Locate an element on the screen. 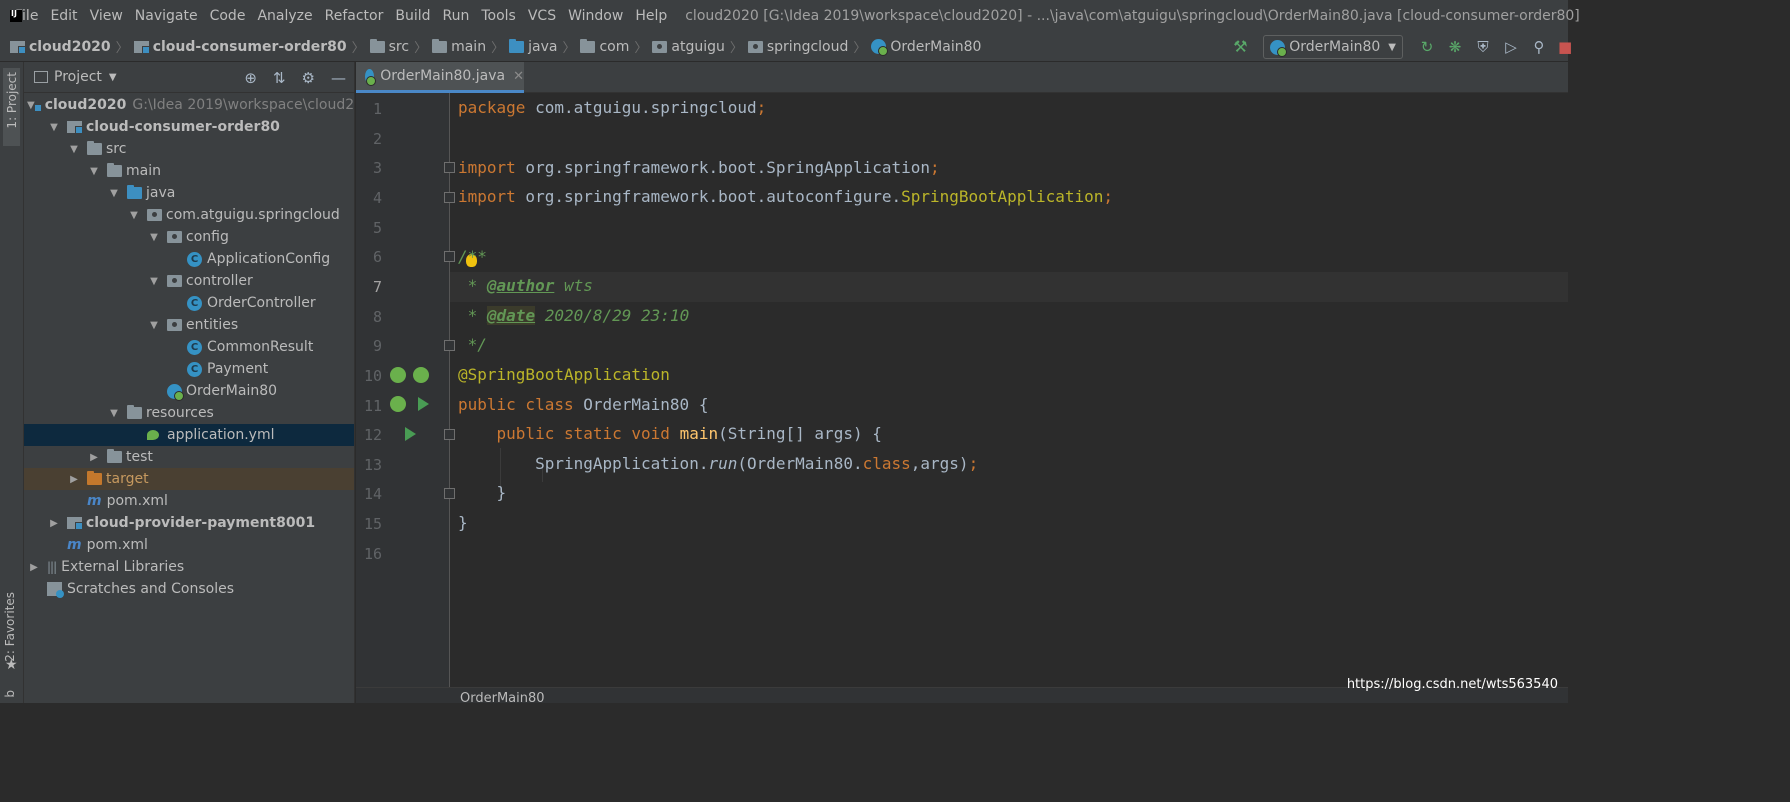  tree-item-cloud-consumer-order80: ▼ cloud-consumer-order80 is located at coordinates (189, 127).